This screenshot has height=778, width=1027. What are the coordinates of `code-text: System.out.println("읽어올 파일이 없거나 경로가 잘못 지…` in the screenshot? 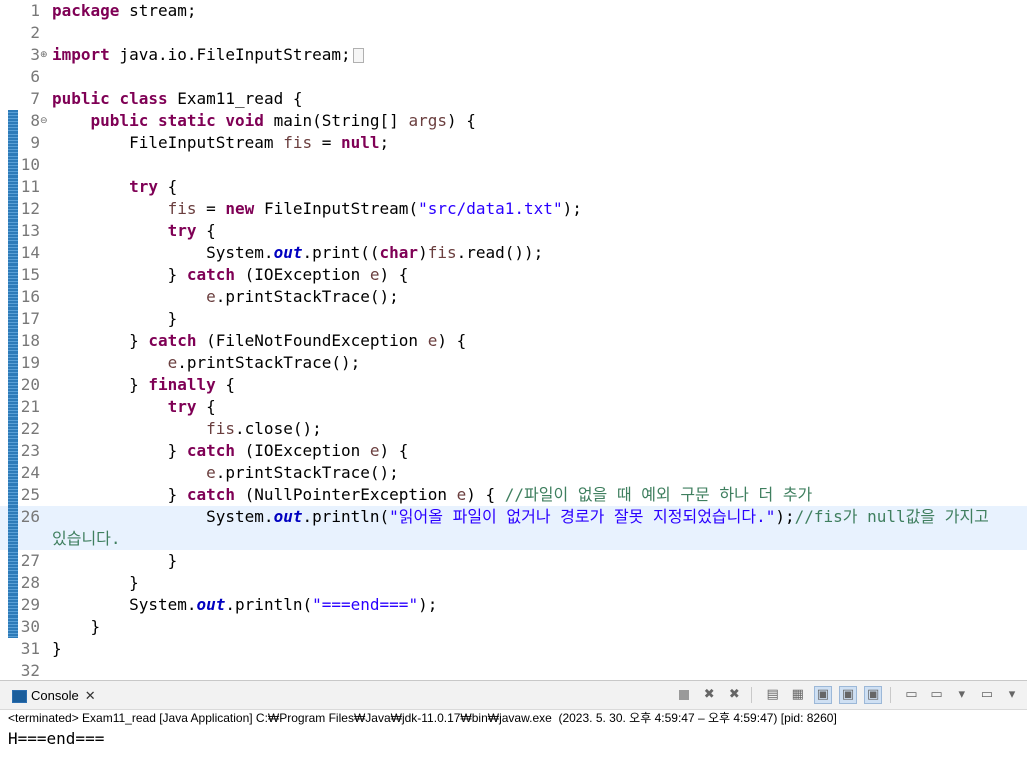 It's located at (539, 528).